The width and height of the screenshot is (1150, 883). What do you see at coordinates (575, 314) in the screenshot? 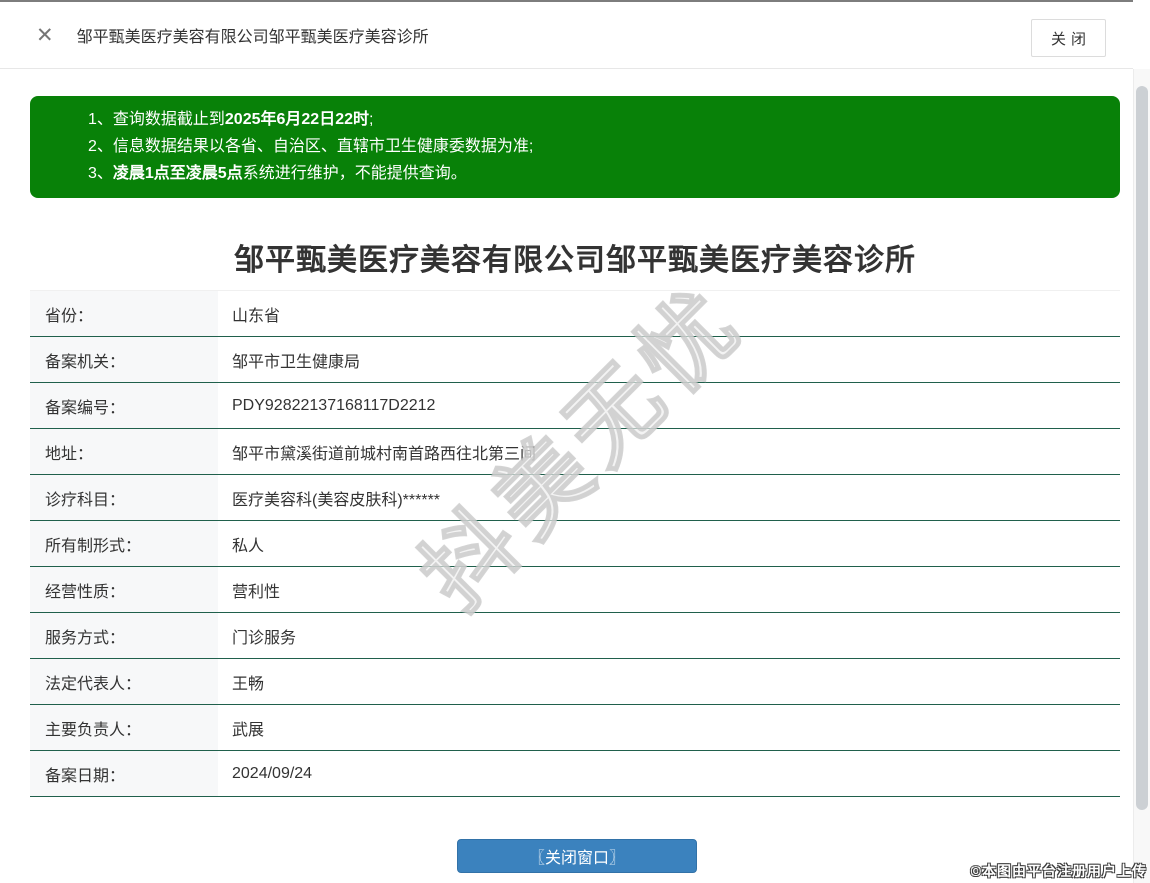
I see `table-row: 省份： 山东省` at bounding box center [575, 314].